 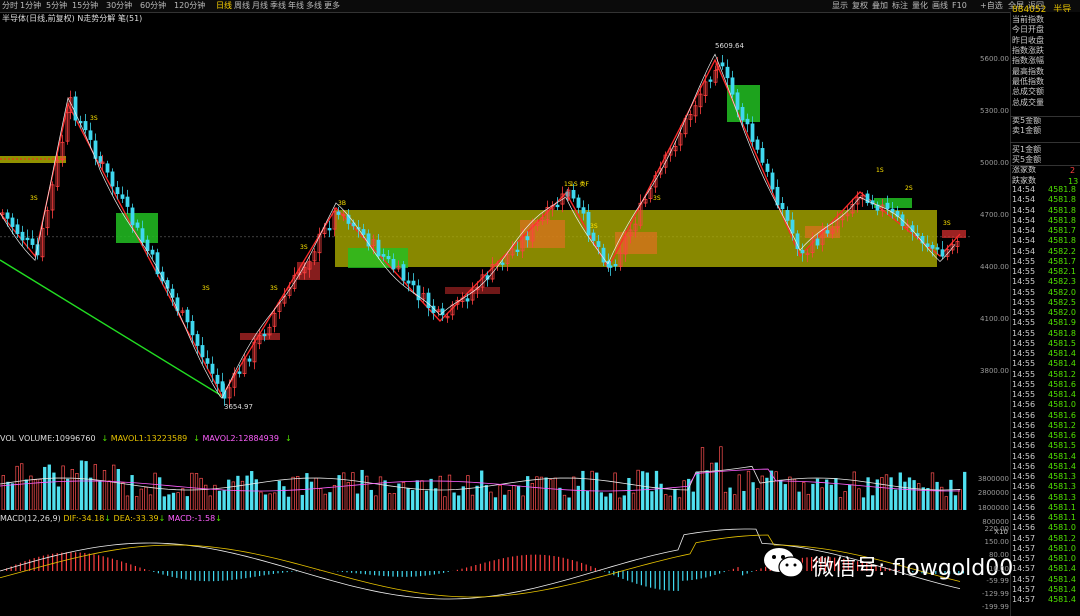 I want to click on toolbar-button-6: F10, so click(x=959, y=6).